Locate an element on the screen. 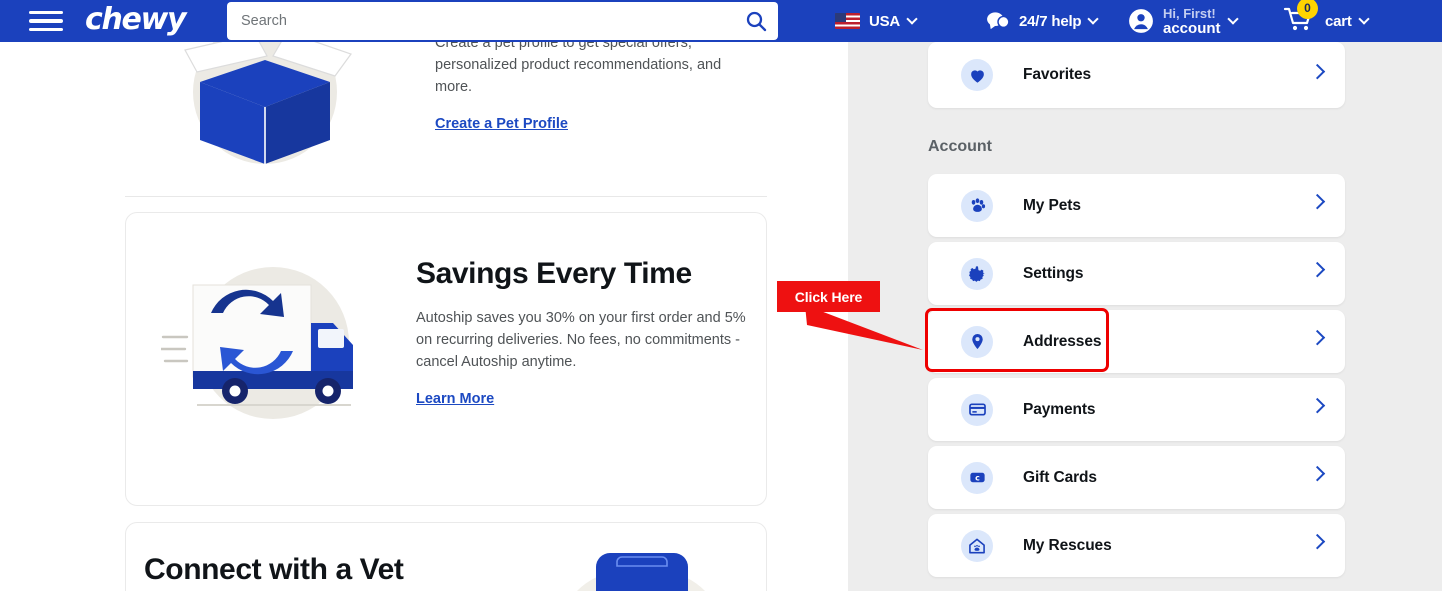 This screenshot has height=591, width=1442. savings-title: Savings Every Time is located at coordinates (554, 273).